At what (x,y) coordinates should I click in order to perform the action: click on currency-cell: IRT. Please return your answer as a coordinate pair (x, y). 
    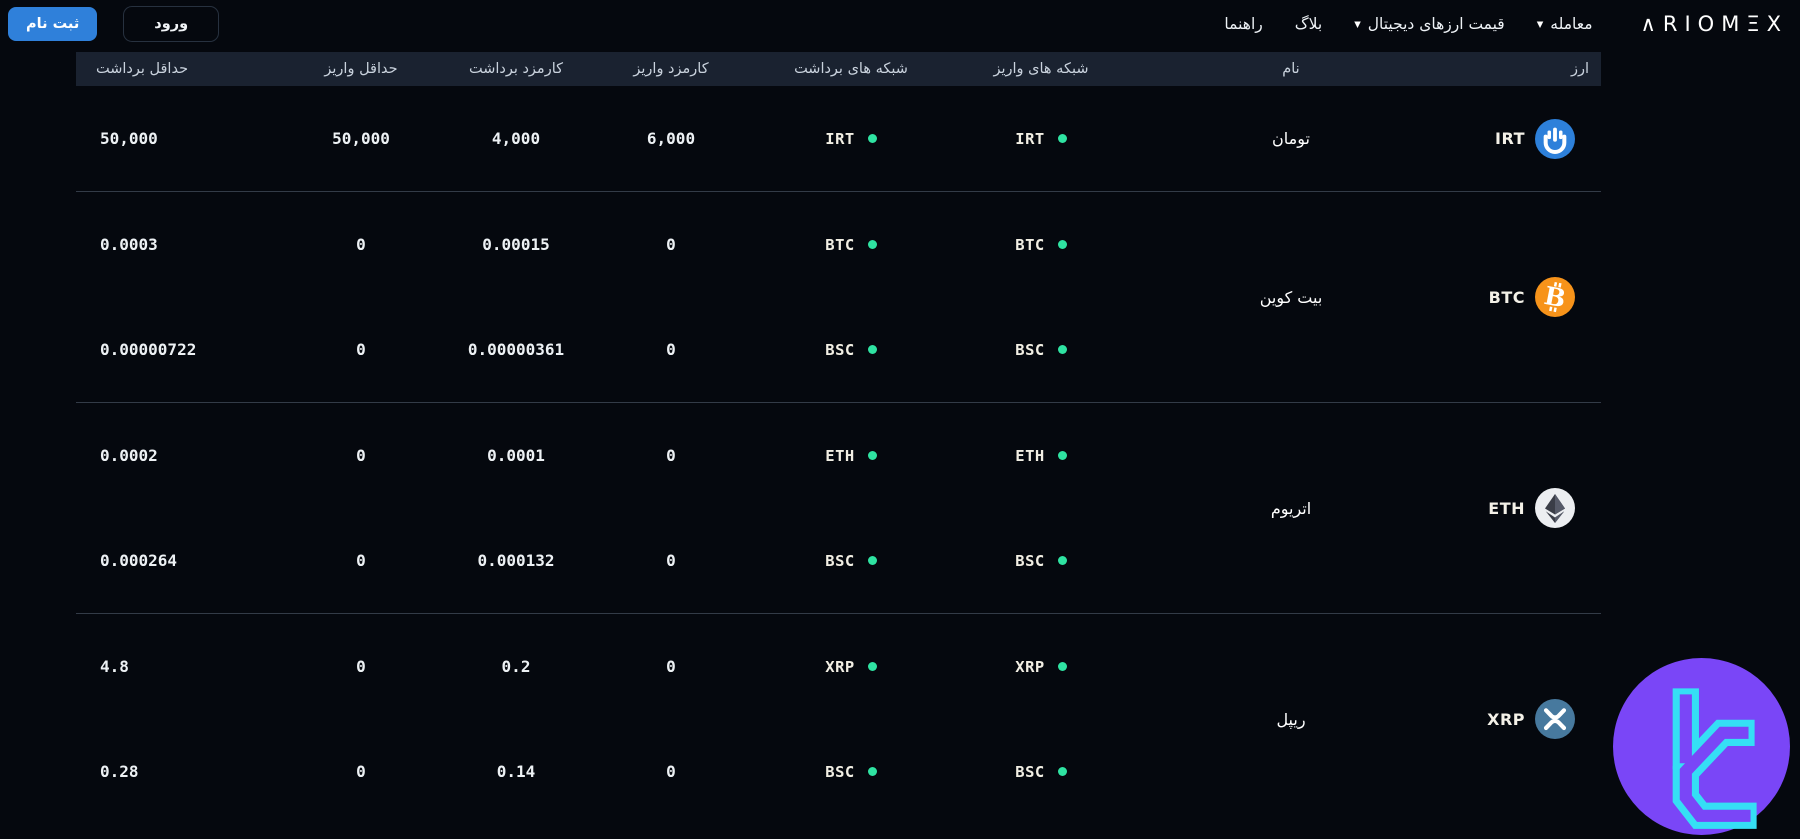
    Looking at the image, I should click on (1521, 138).